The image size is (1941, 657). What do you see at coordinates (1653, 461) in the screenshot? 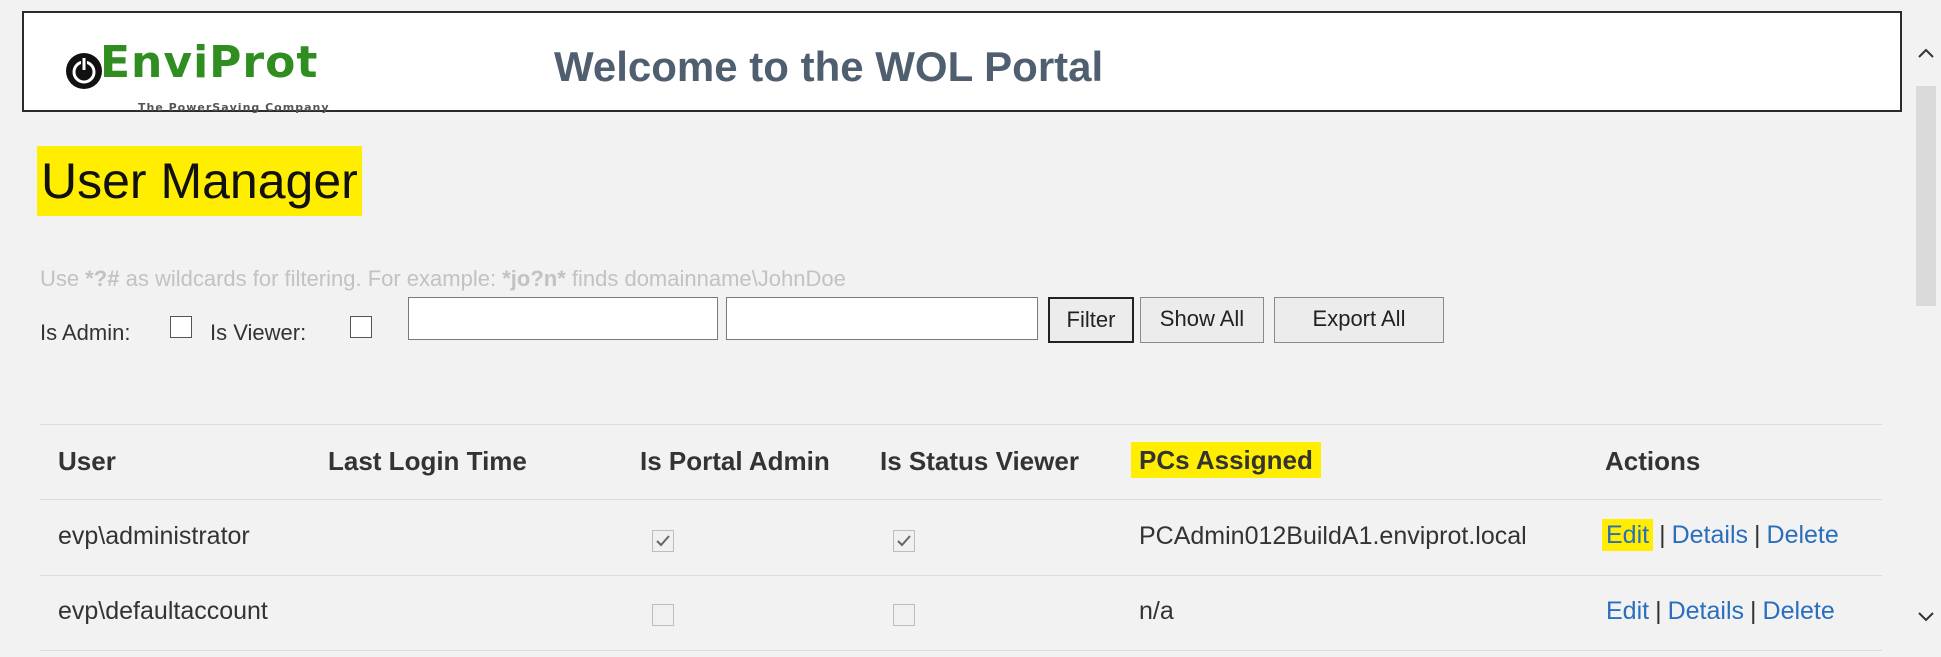
I see `col-actions: Actions` at bounding box center [1653, 461].